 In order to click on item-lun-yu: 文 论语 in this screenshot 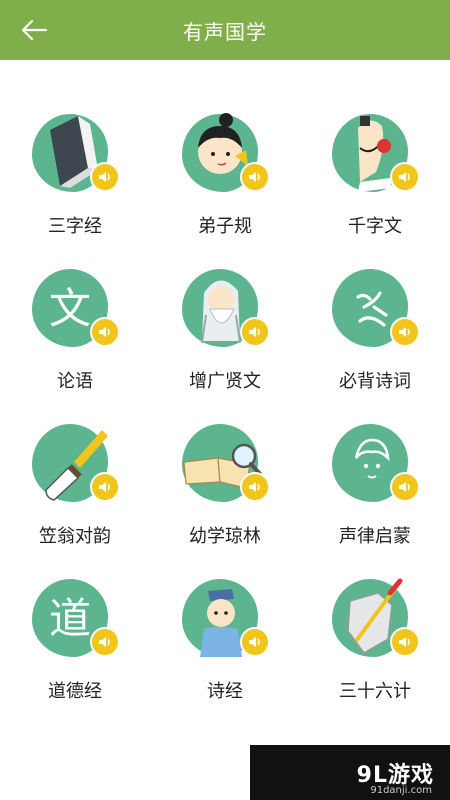, I will do `click(75, 322)`.